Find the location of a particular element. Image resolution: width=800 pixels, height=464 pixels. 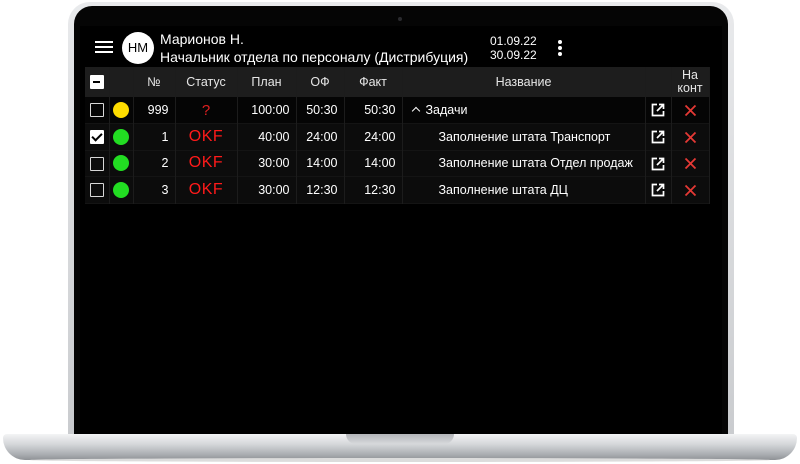

camera is located at coordinates (400, 19).